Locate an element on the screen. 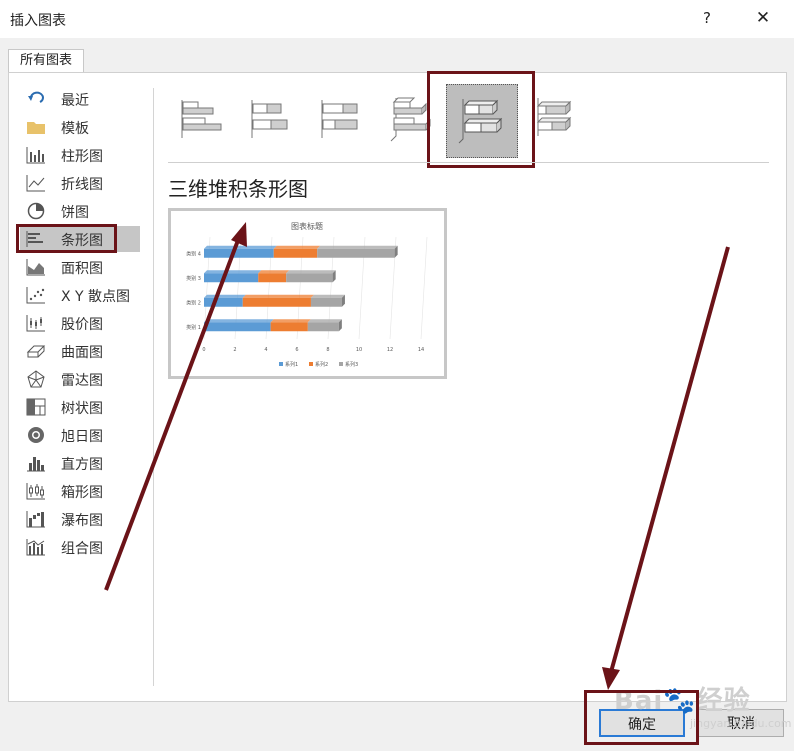 The height and width of the screenshot is (751, 794). subtype-3d-100-stacked-bar is located at coordinates (559, 121).